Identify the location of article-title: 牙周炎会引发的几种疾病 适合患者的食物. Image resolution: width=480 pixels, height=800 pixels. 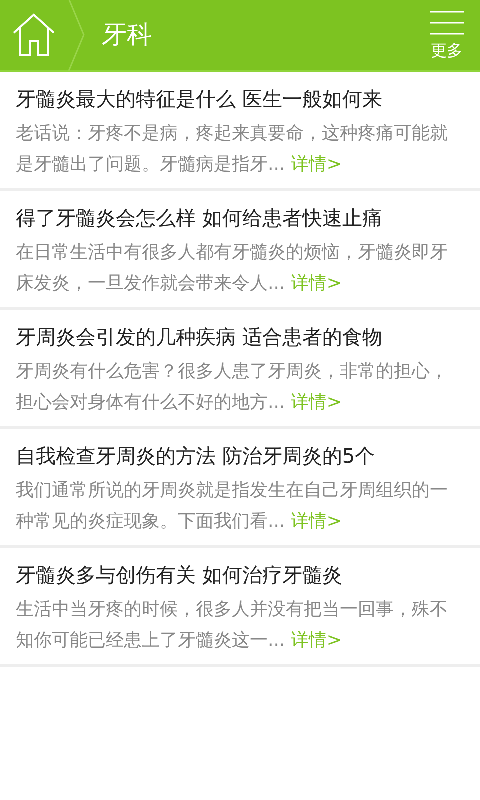
(200, 337).